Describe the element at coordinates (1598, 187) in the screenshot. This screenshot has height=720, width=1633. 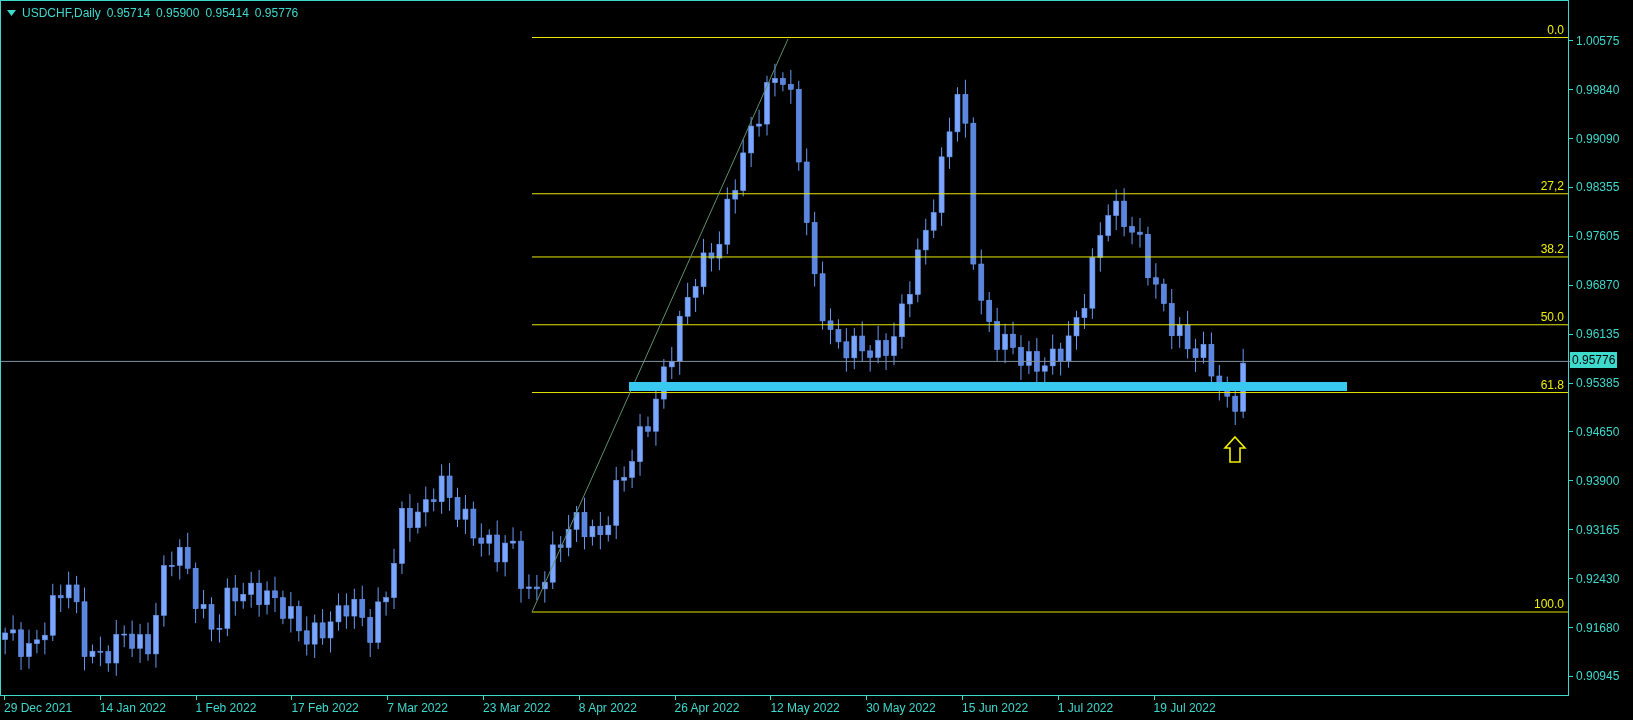
I see `price-tick-label: 0.98355` at that location.